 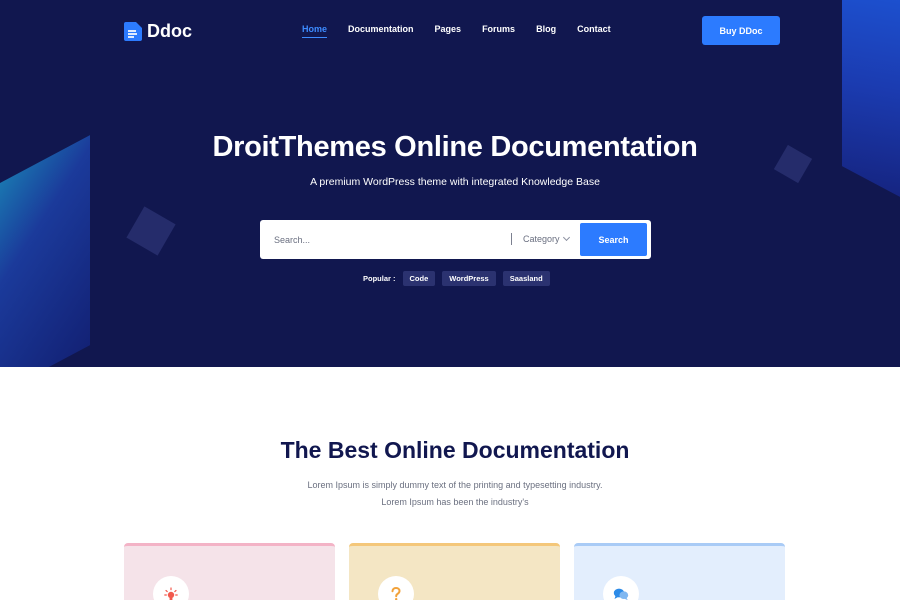 What do you see at coordinates (133, 31) in the screenshot?
I see `document-logo-icon` at bounding box center [133, 31].